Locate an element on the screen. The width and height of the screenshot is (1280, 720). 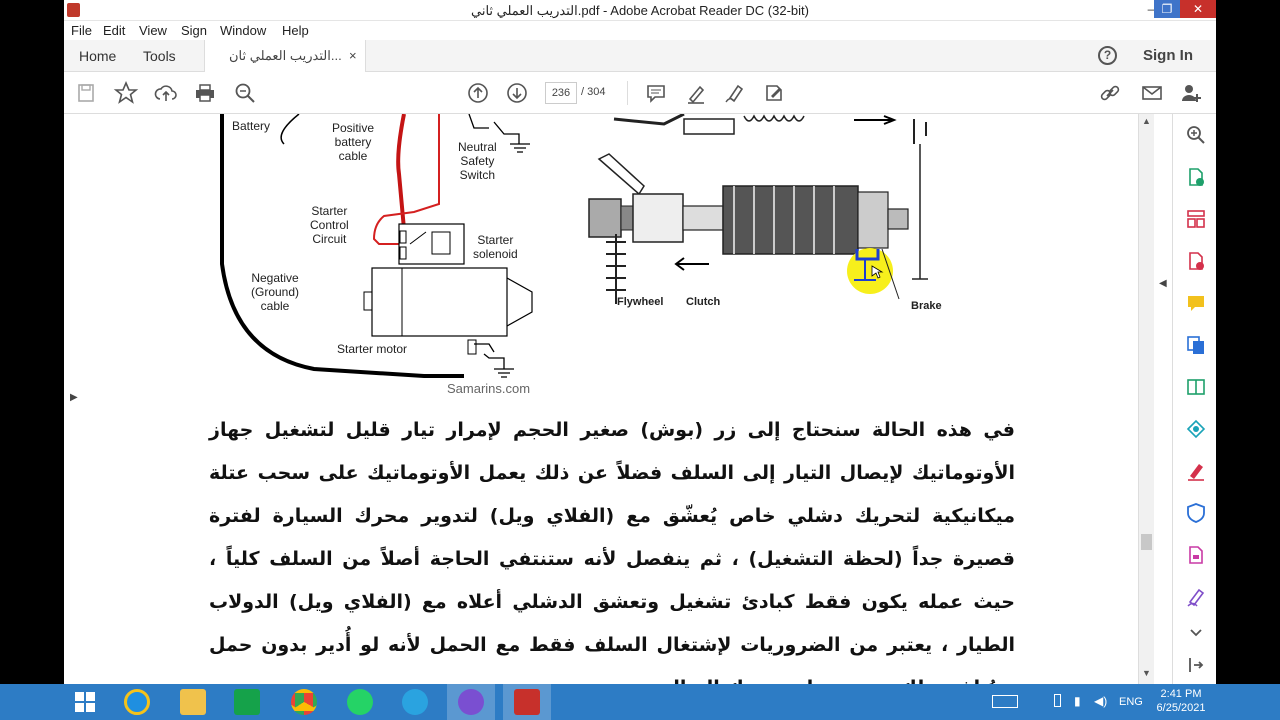
internet-explorer-icon is located at coordinates (137, 702).